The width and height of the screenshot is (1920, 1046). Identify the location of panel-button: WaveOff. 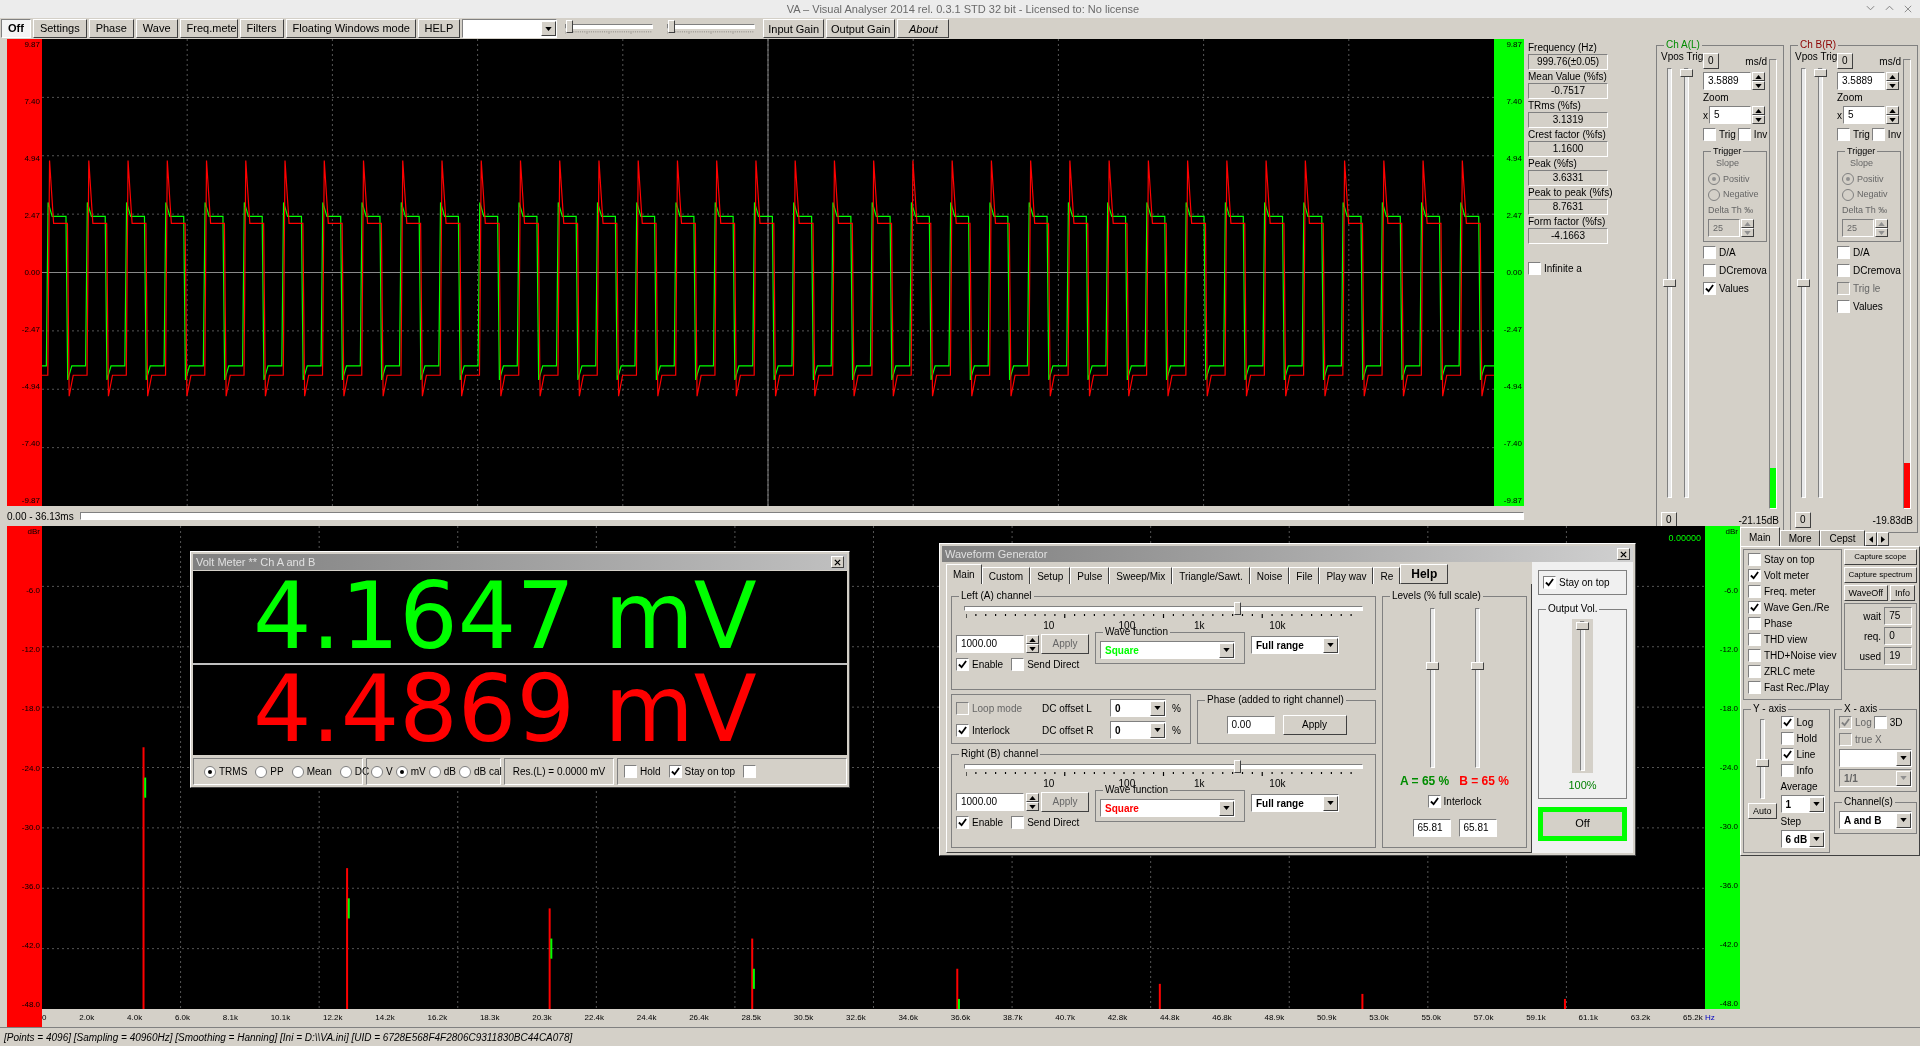
(1866, 593).